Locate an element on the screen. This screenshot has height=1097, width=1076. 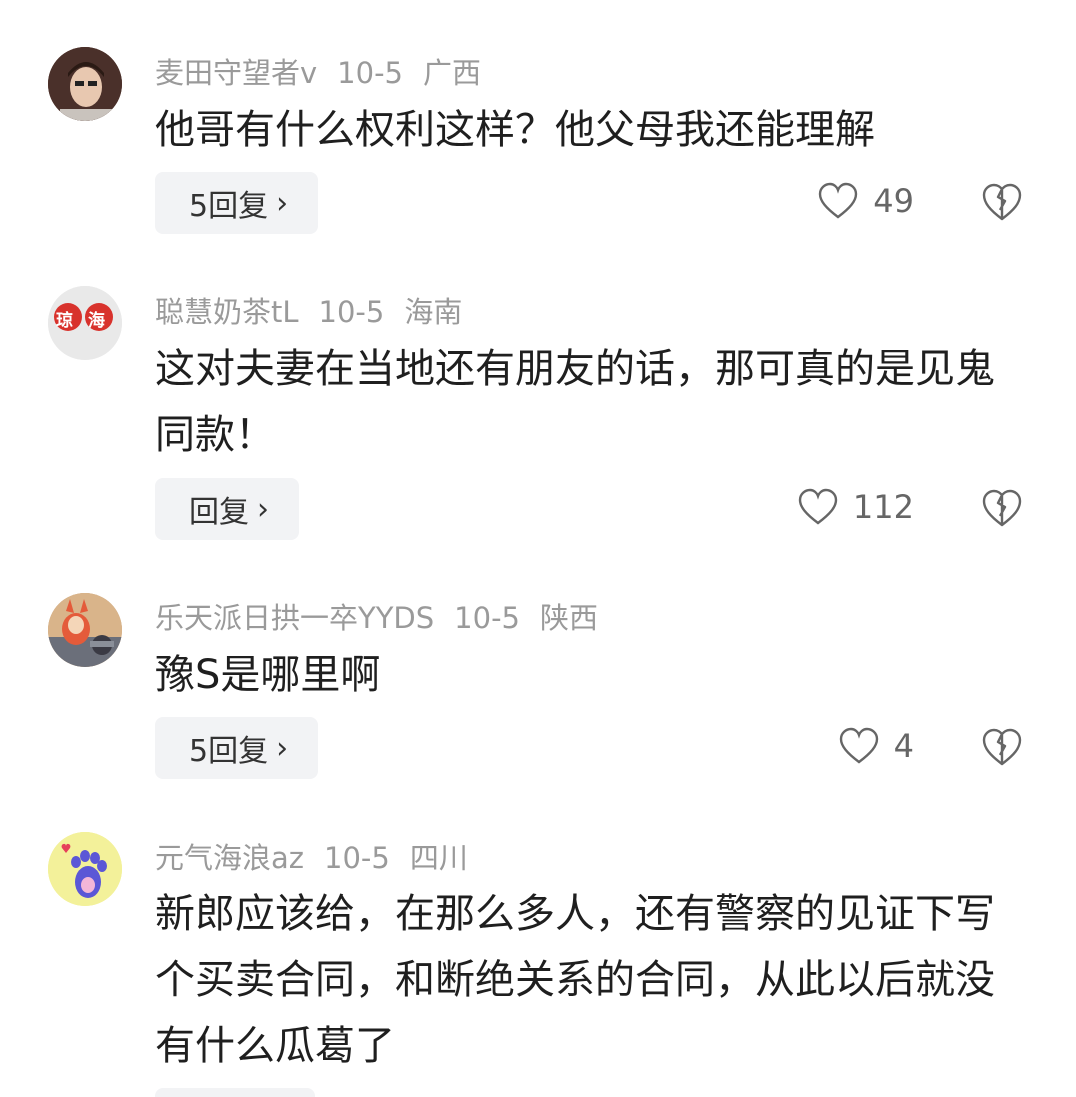
comment-location: 四川 is located at coordinates (438, 858).